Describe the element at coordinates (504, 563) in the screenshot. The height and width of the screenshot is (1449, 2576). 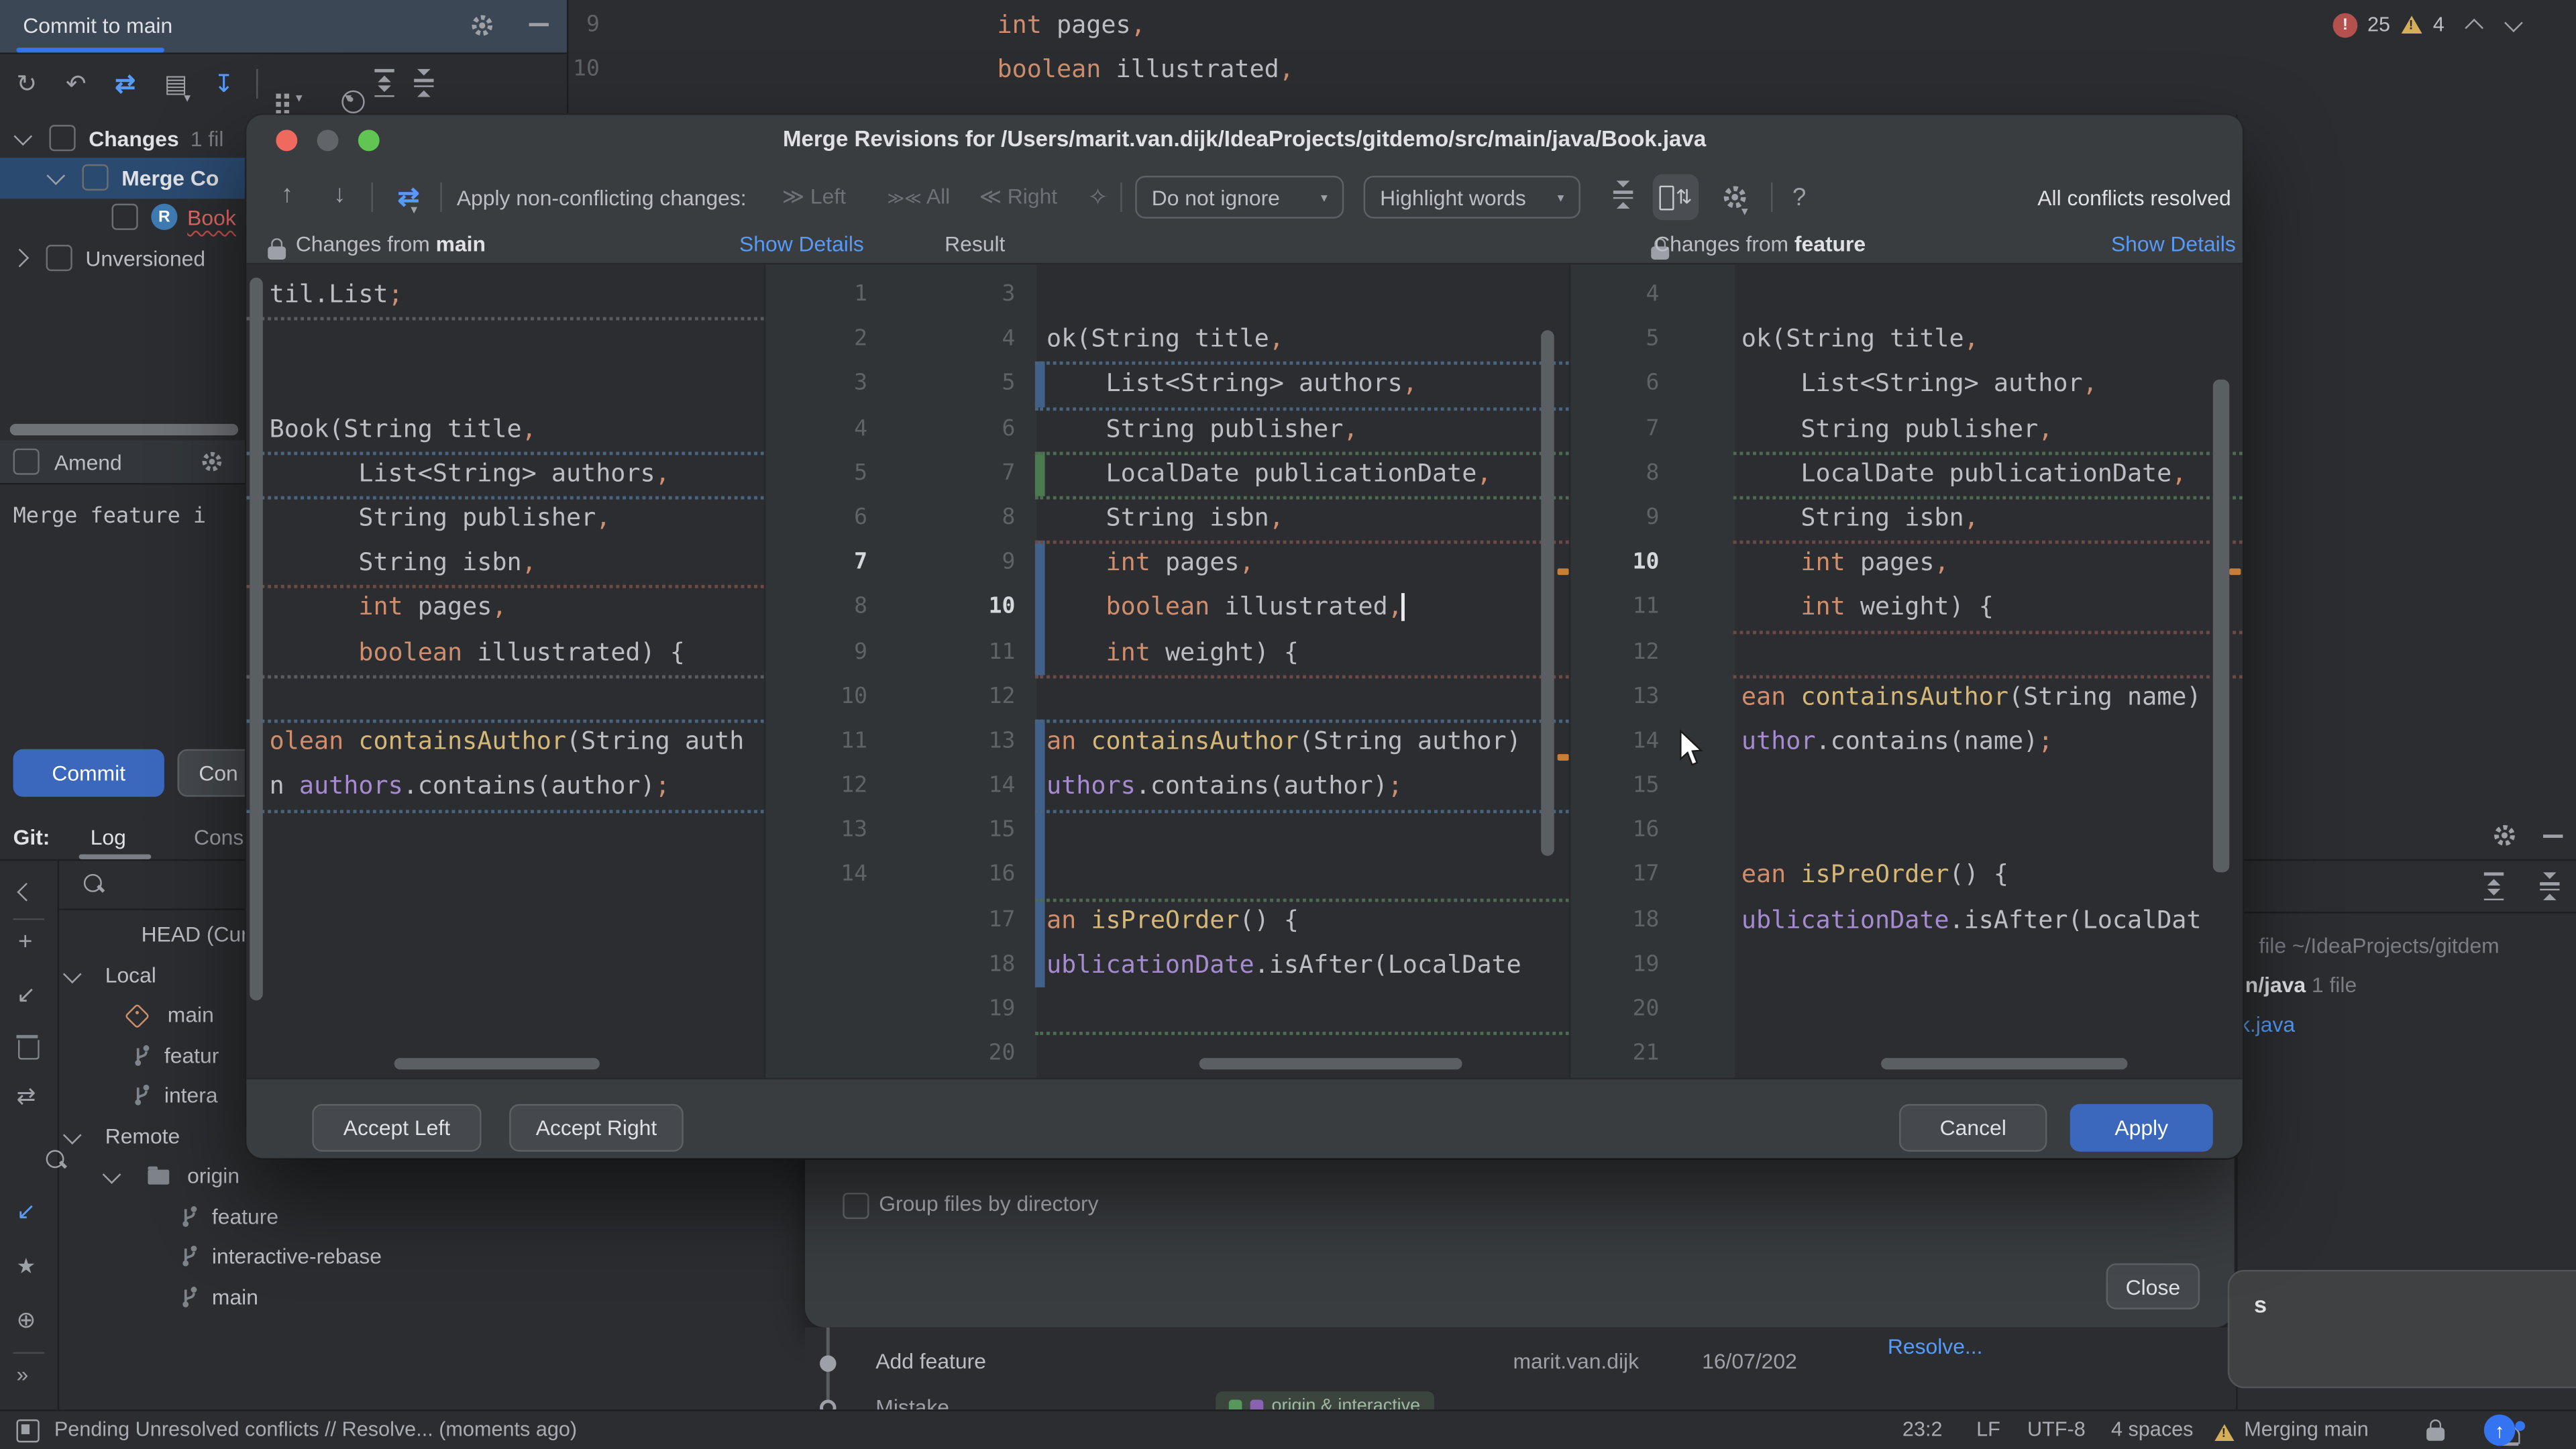
I see `code-line: String isbn,` at that location.